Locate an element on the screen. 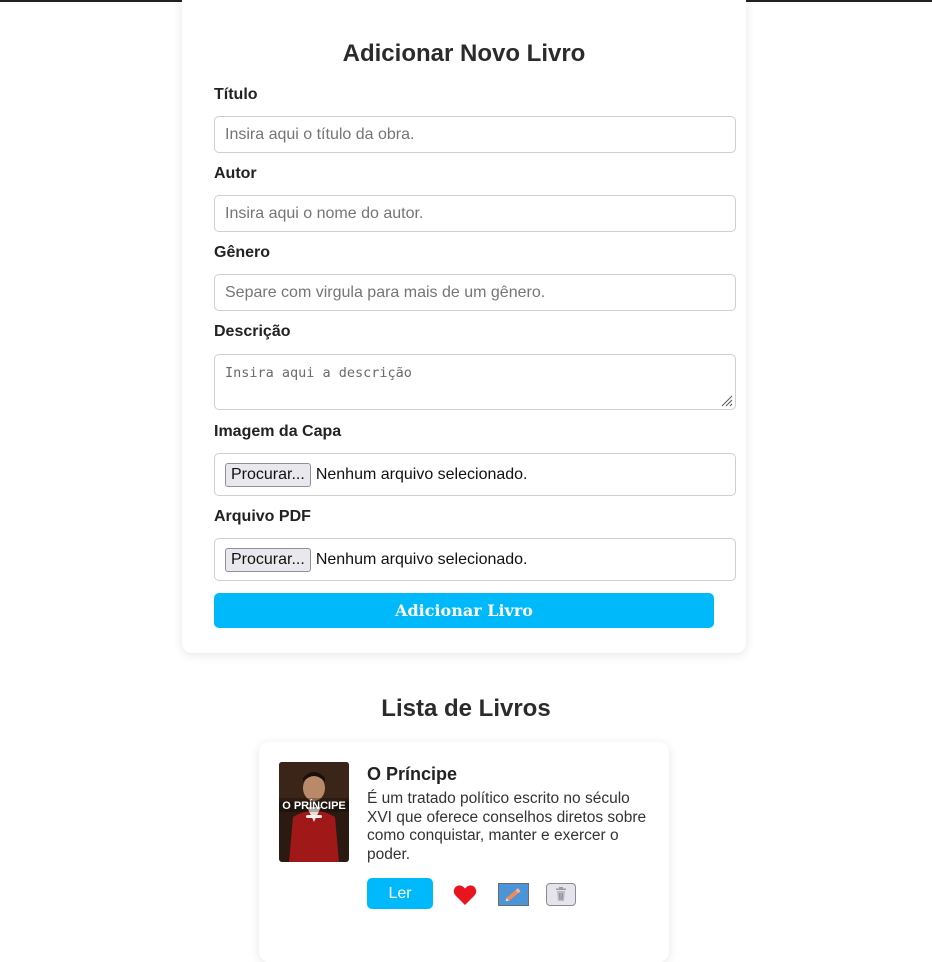 Image resolution: width=932 pixels, height=962 pixels. pdf-file-input: Procurar... Nenhum arquivo selecionado. is located at coordinates (475, 559).